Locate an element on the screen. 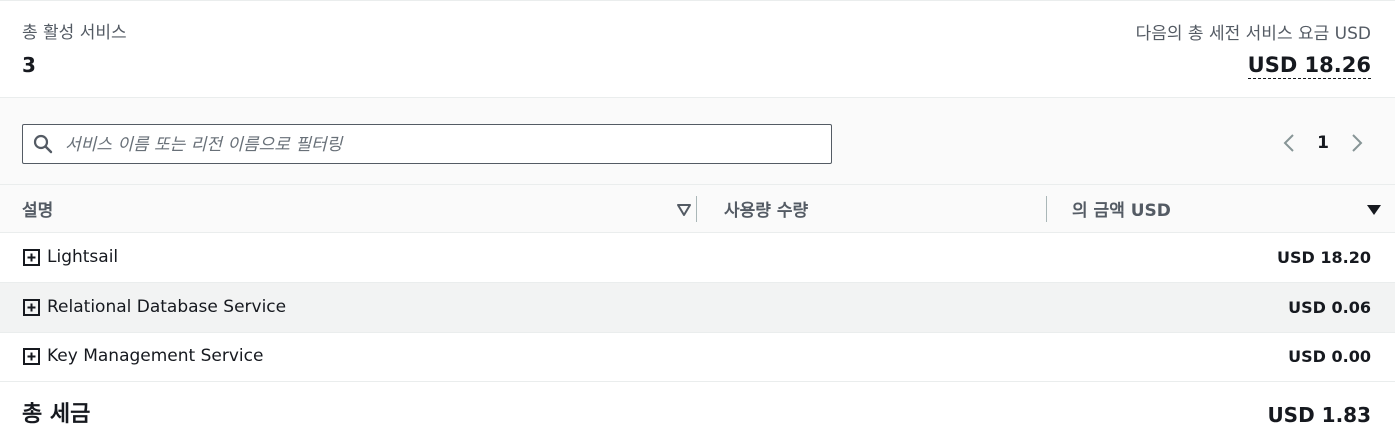 The height and width of the screenshot is (440, 1395). total-tax-value: USD 1.83 is located at coordinates (1319, 415).